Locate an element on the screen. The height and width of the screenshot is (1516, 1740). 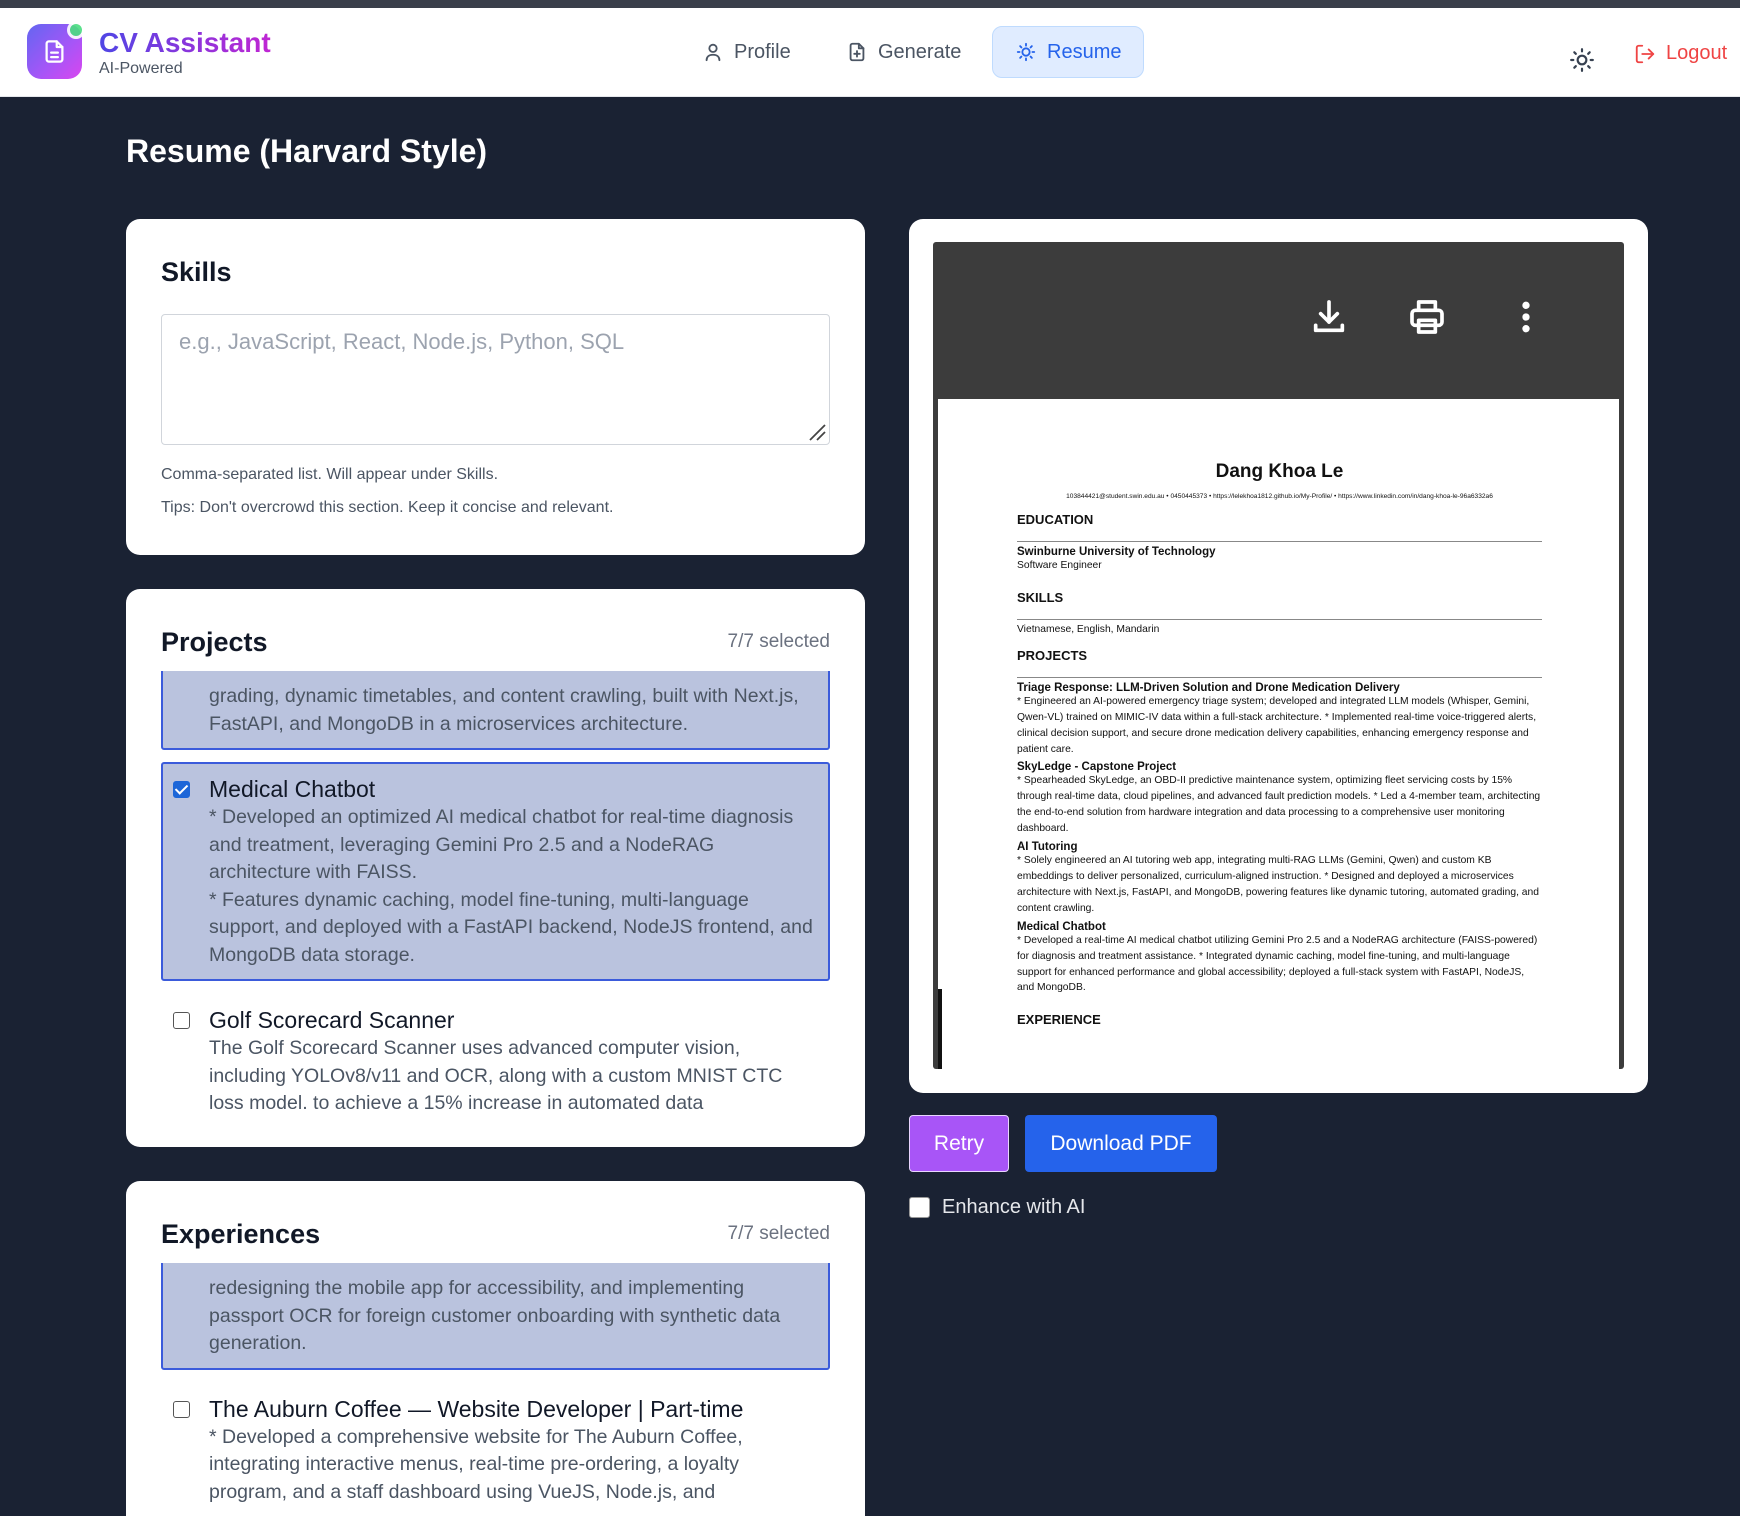
nav-generate: Generate is located at coordinates (903, 52).